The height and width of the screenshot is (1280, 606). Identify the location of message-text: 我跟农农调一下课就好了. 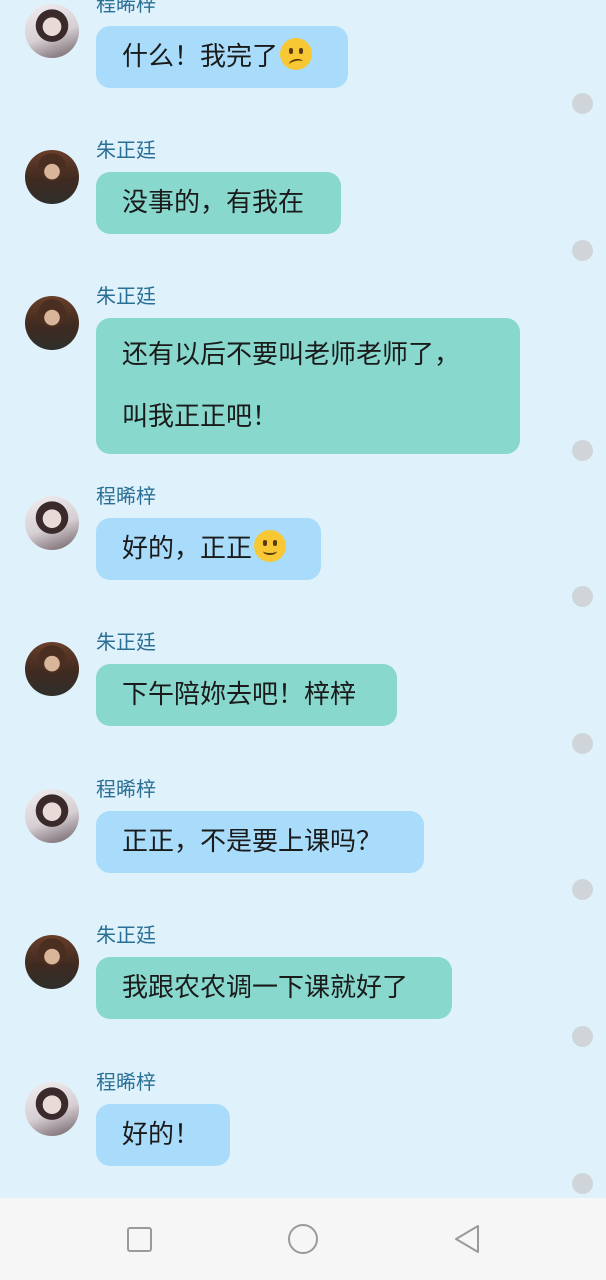
(265, 988).